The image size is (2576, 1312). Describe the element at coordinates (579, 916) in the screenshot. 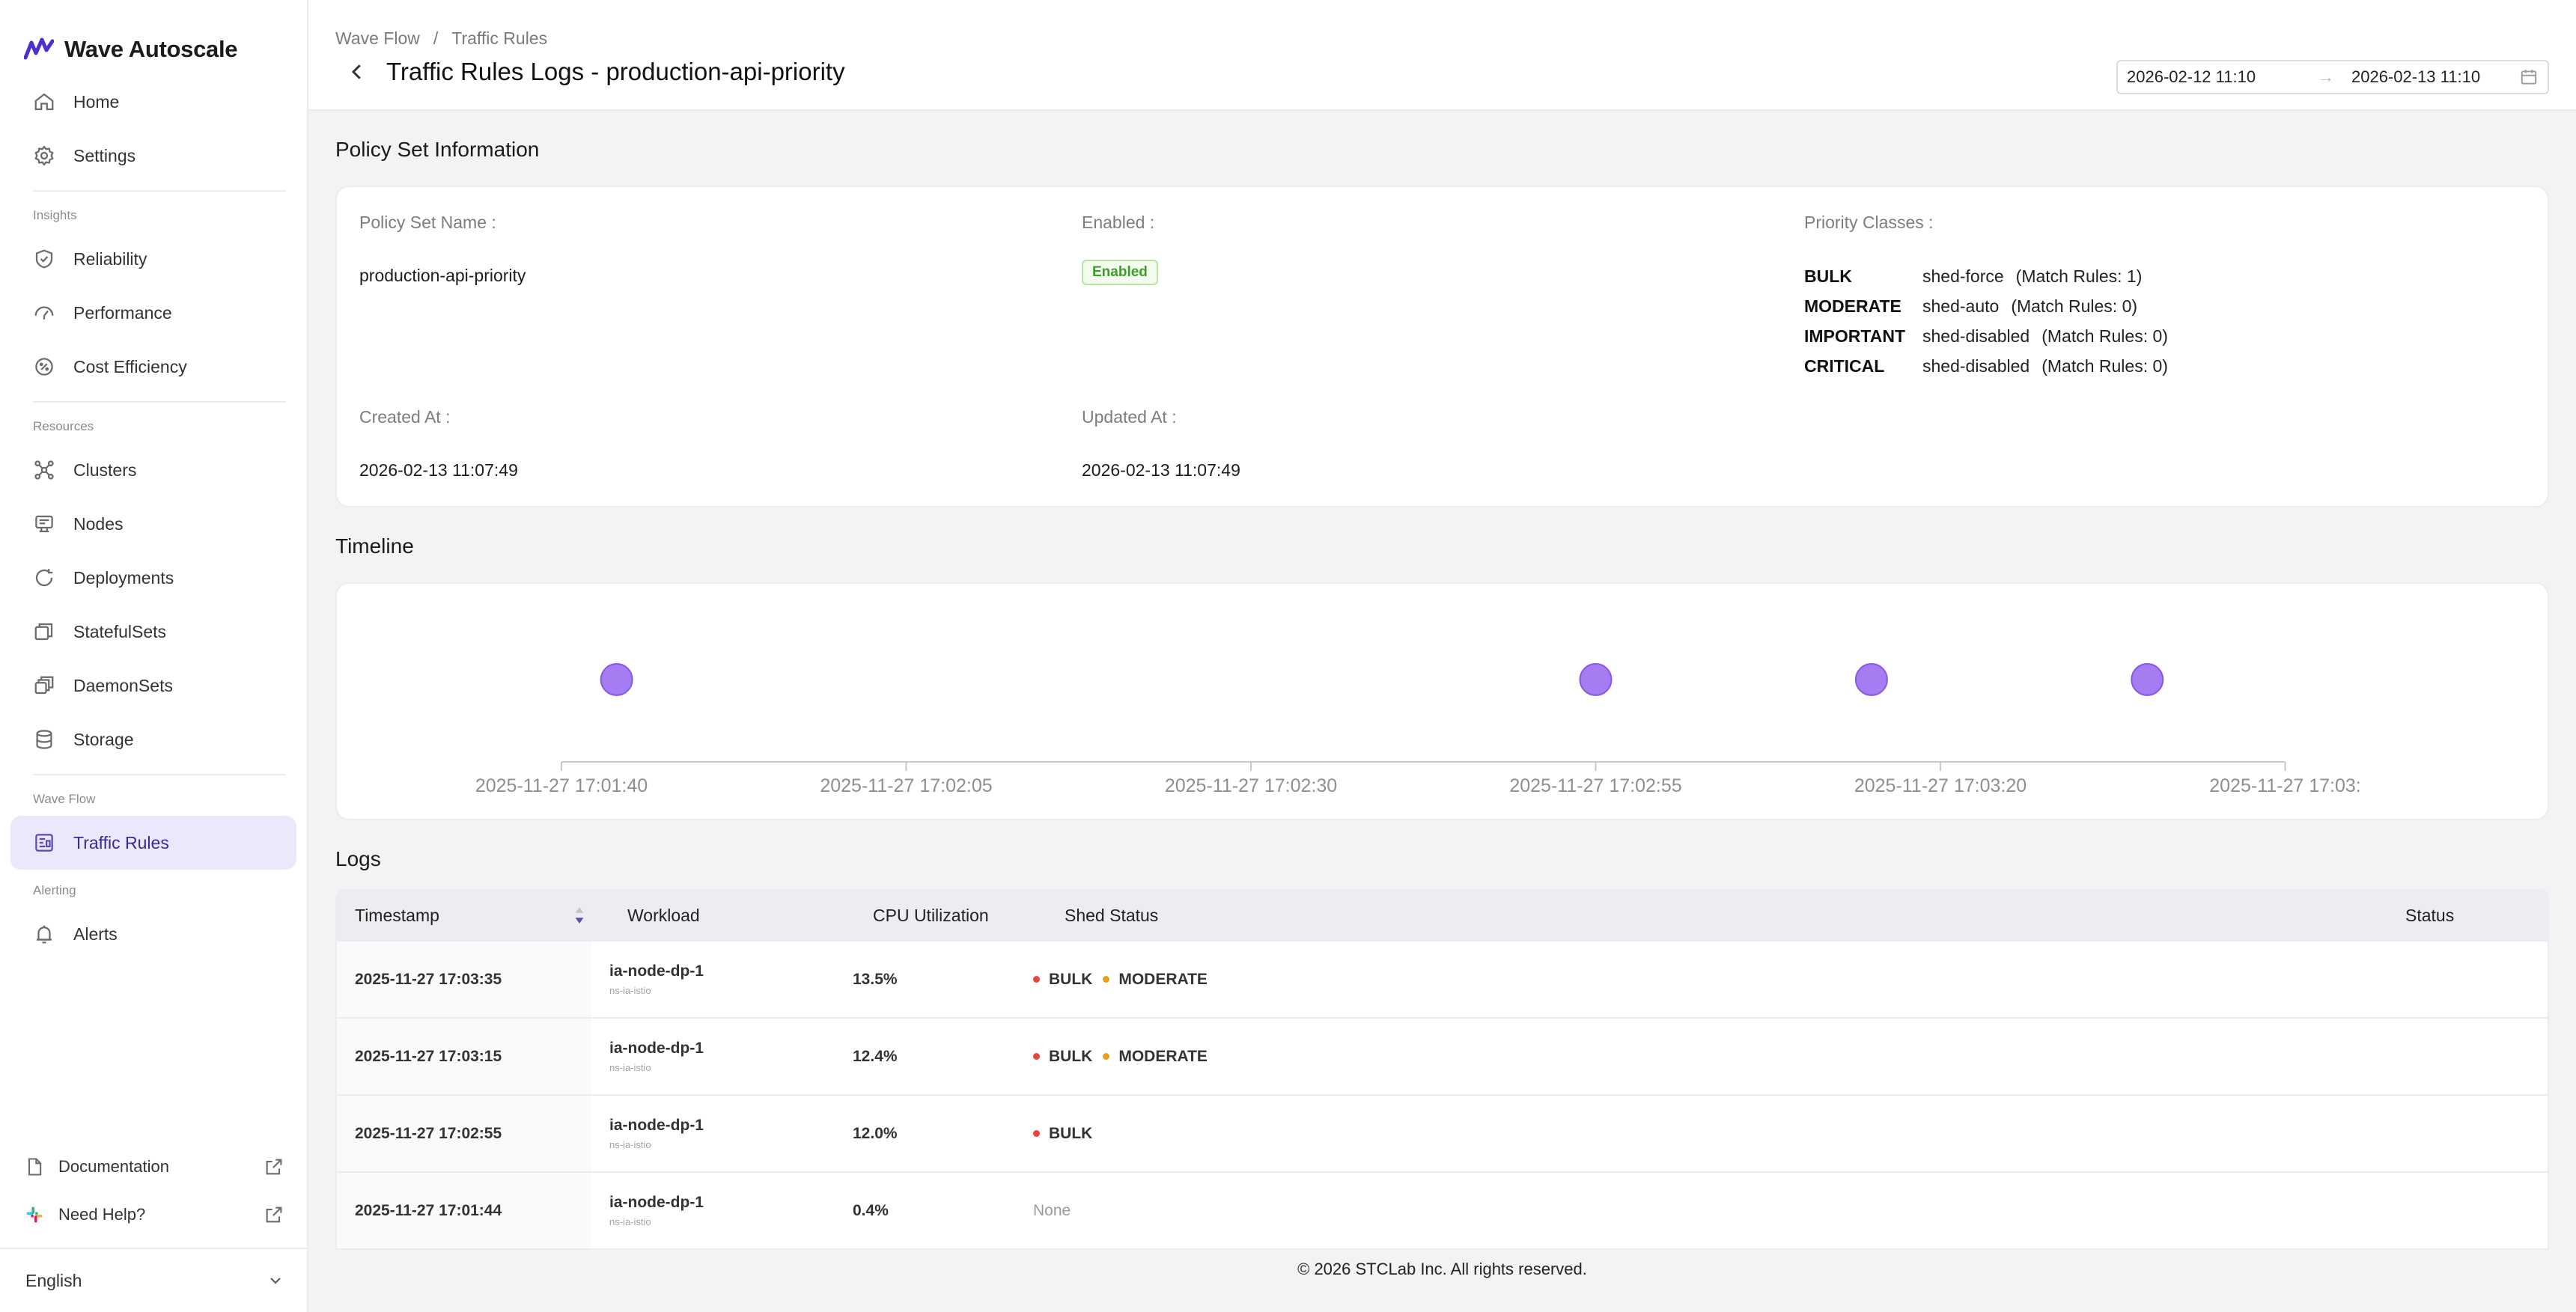

I see `sort-icon` at that location.